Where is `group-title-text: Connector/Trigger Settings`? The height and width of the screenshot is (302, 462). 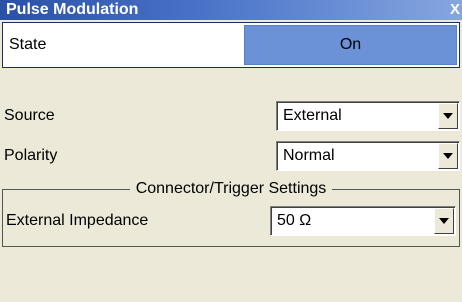 group-title-text: Connector/Trigger Settings is located at coordinates (231, 188).